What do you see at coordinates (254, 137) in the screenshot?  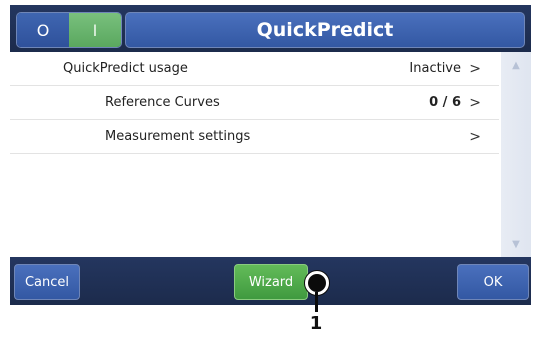 I see `list-item-measurement-settings: Measurement settings >` at bounding box center [254, 137].